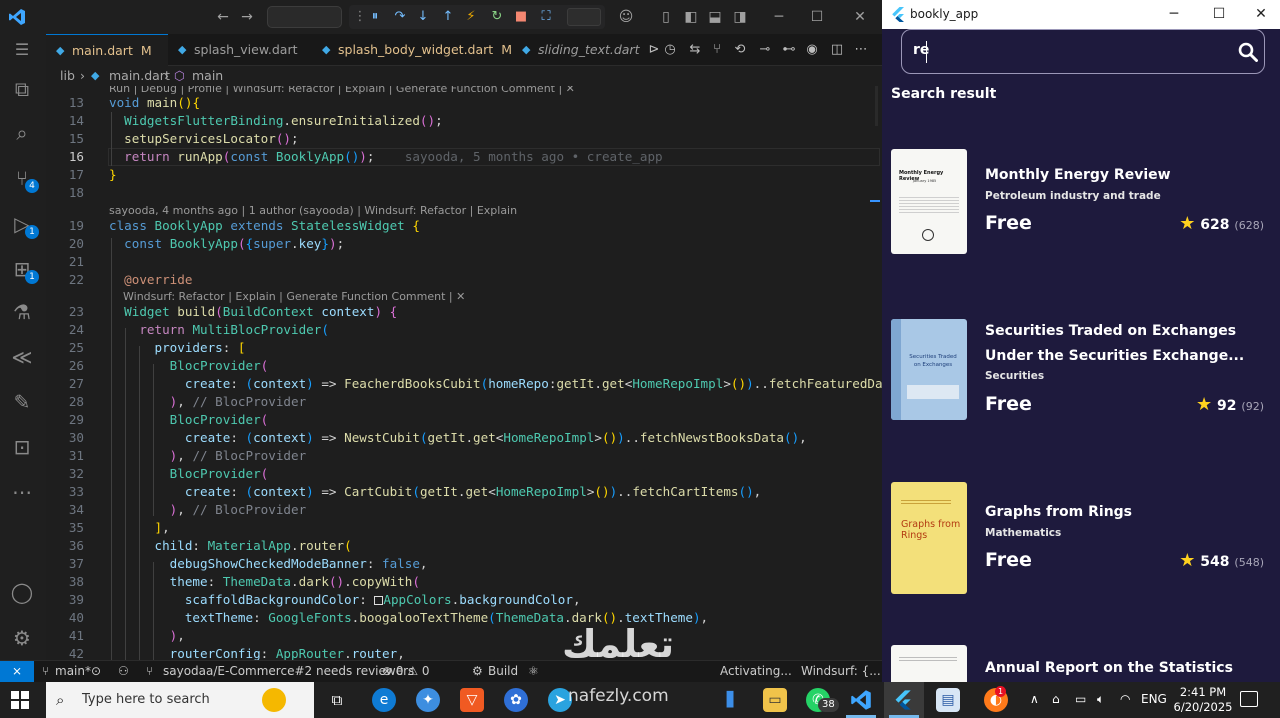 Image resolution: width=1280 pixels, height=718 pixels. Describe the element at coordinates (497, 17) in the screenshot. I see `restart-icon: ↻` at that location.